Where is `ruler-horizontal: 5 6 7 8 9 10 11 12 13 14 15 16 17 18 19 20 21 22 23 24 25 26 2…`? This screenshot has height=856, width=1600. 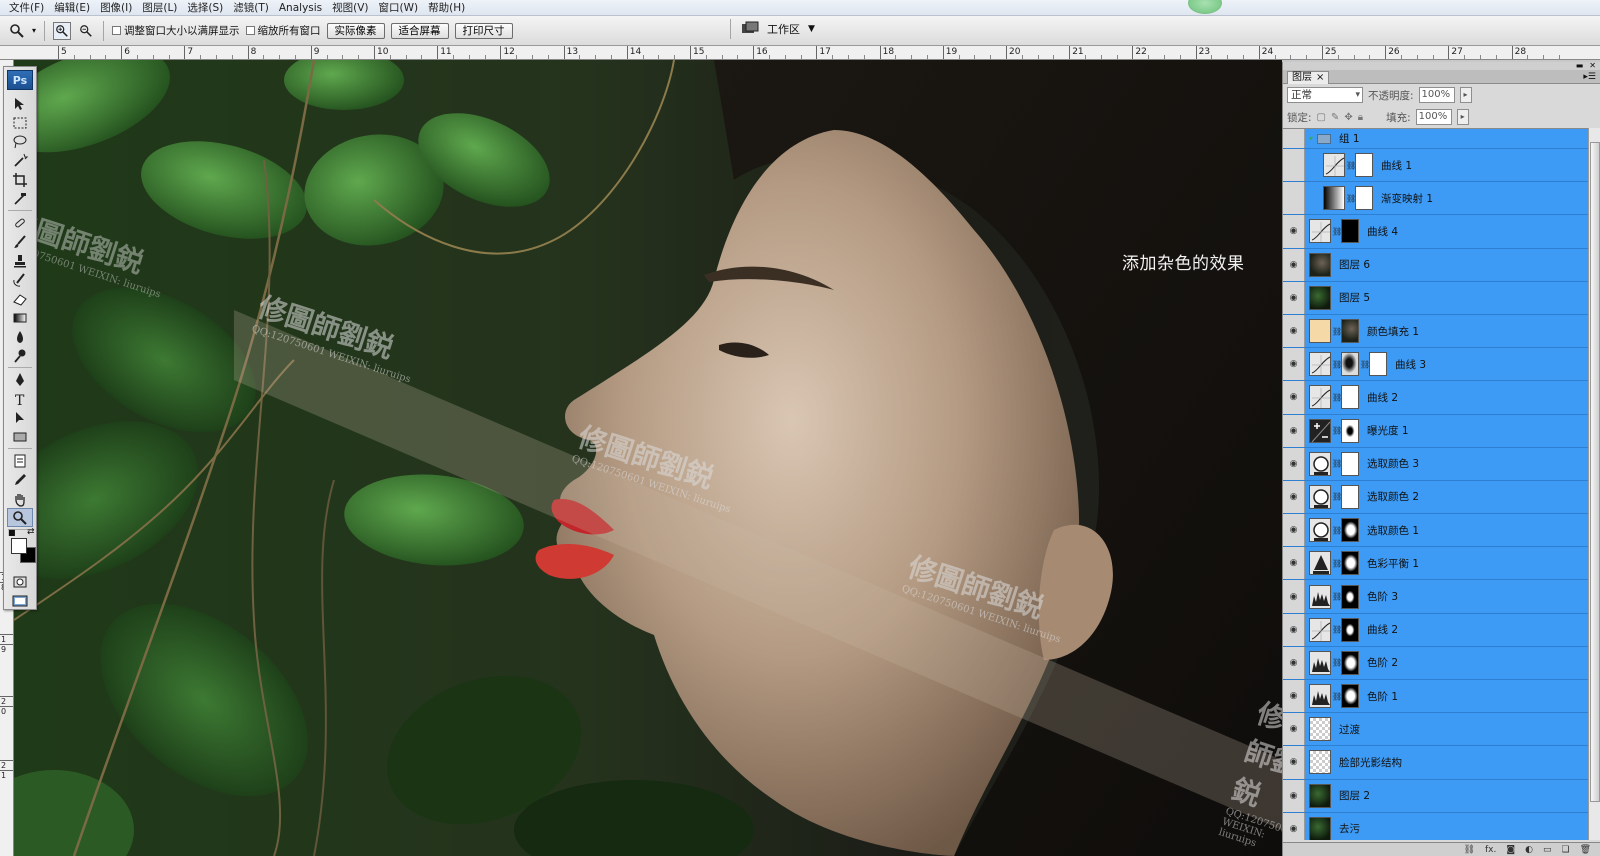
ruler-horizontal: 5 6 7 8 9 10 11 12 13 14 15 16 17 18 19 20 21 22 23 24 25 26 2… is located at coordinates (800, 53).